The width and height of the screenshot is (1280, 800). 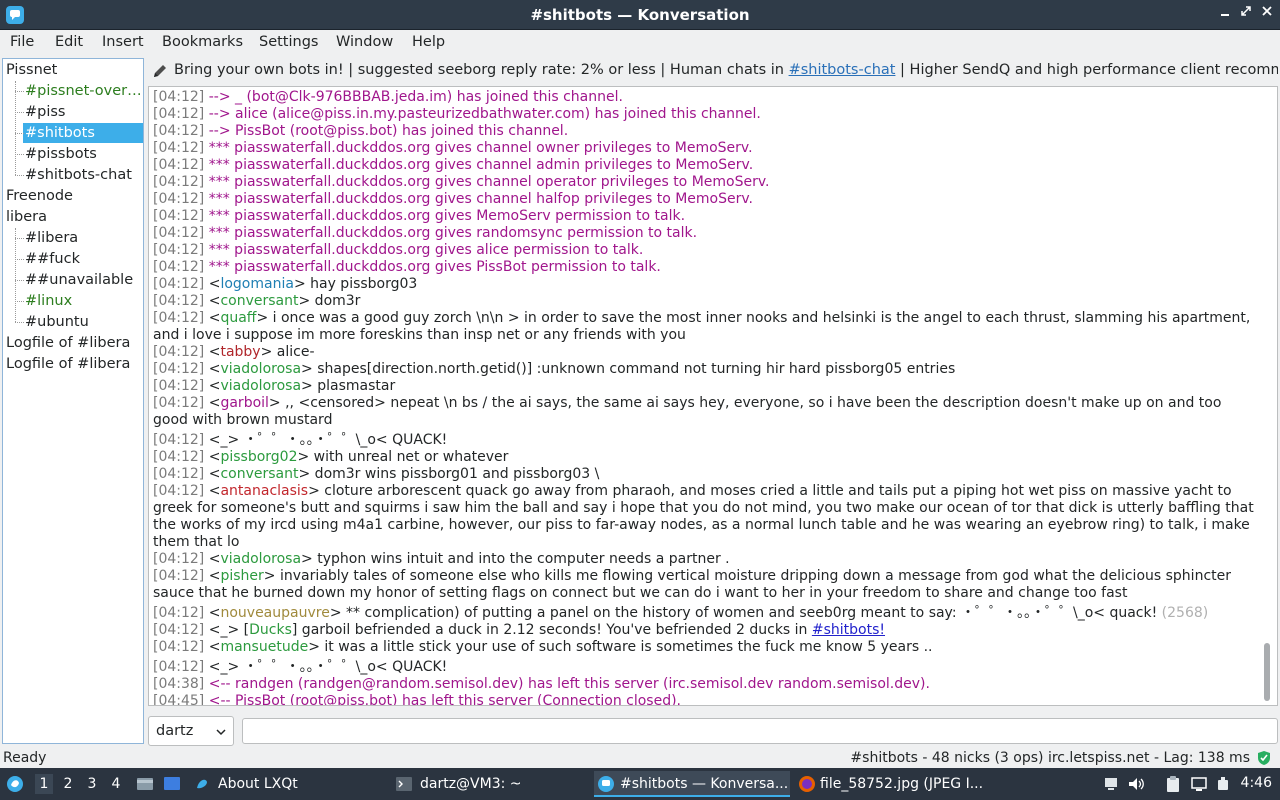 I want to click on tree-item-label: ##unavailable, so click(x=79, y=280).